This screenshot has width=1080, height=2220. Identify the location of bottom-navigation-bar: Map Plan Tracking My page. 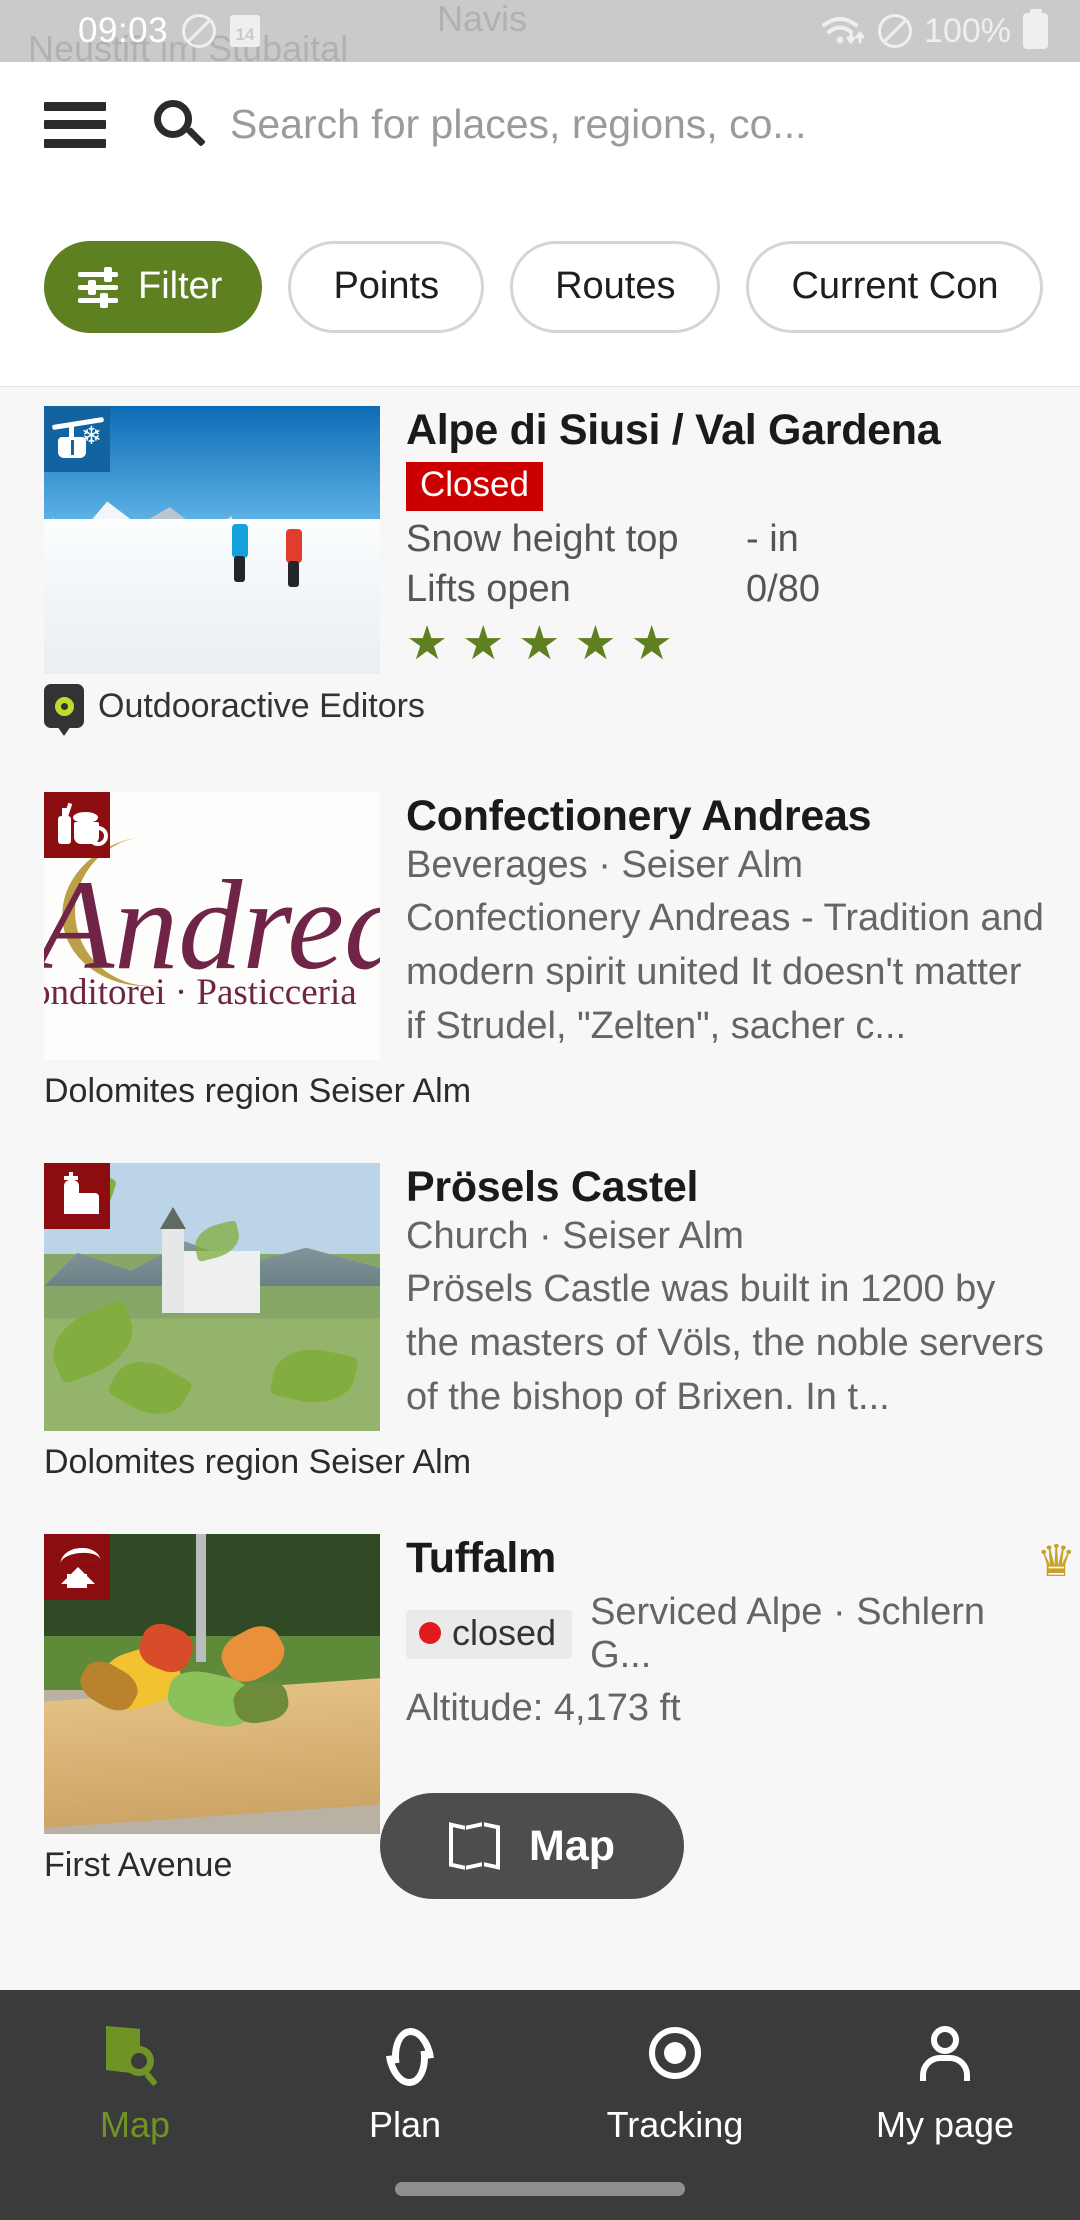
(540, 2105).